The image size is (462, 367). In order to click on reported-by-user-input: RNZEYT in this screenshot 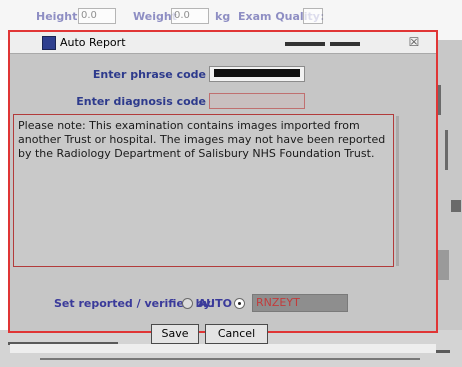, I will do `click(300, 303)`.